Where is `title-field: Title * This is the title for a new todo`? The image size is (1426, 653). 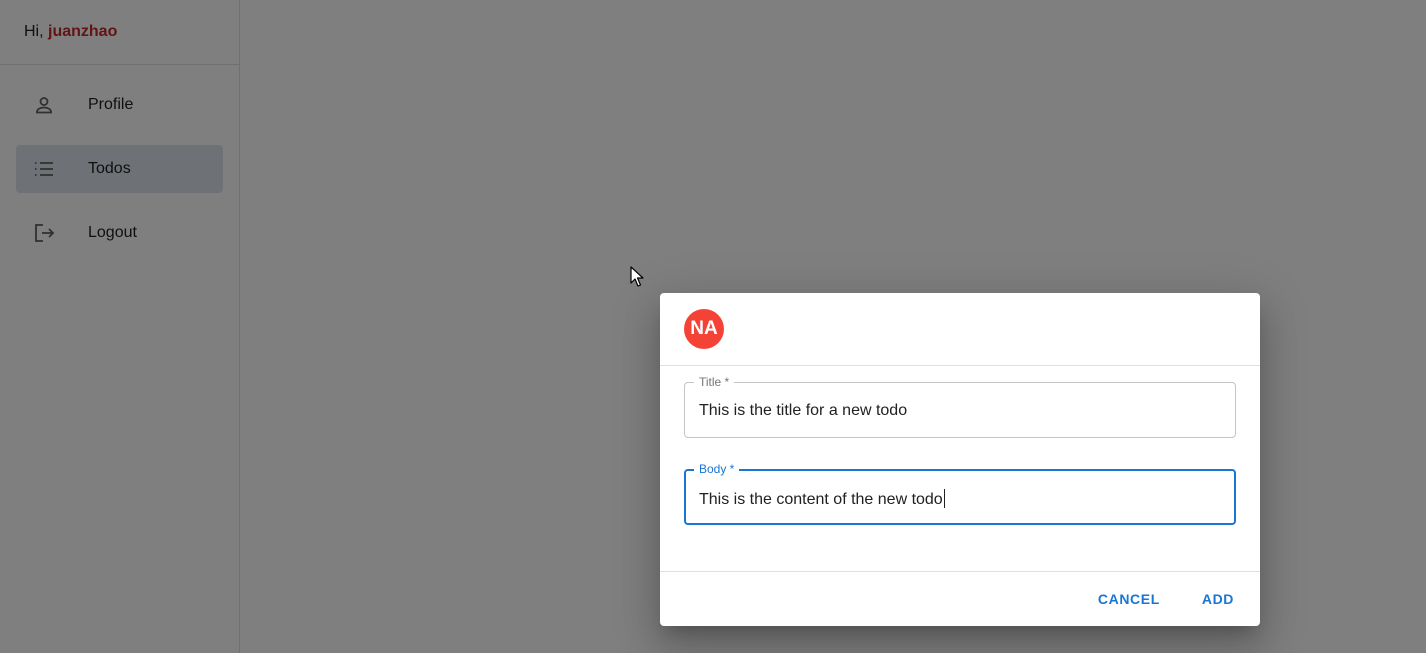 title-field: Title * This is the title for a new todo is located at coordinates (960, 406).